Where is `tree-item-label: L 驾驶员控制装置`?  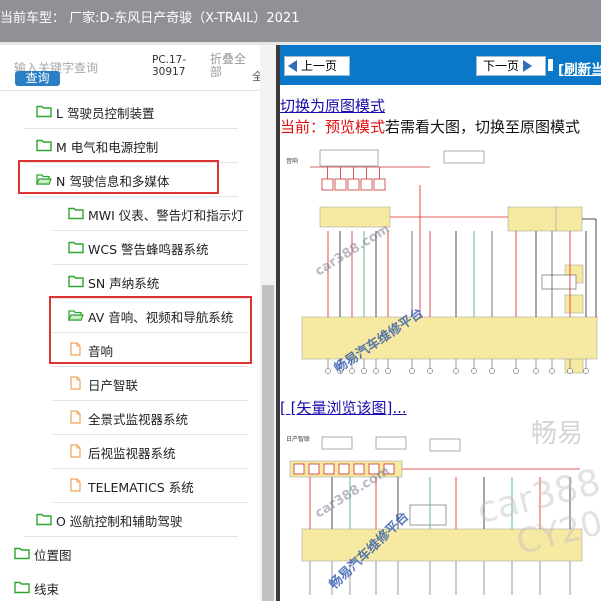 tree-item-label: L 驾驶员控制装置 is located at coordinates (105, 113).